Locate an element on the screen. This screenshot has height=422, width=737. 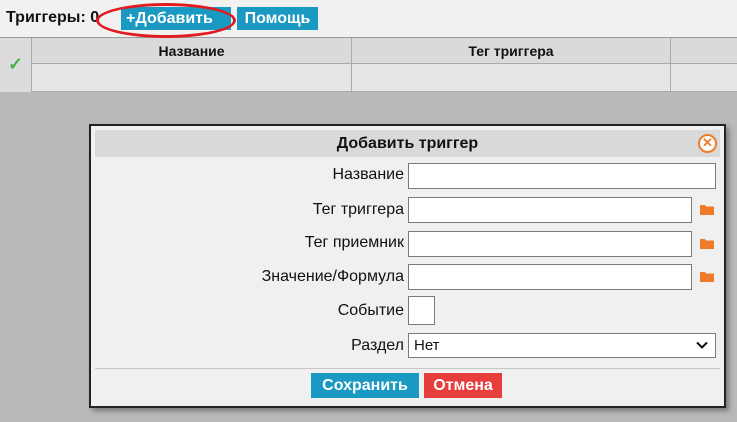
receiver-tag-input is located at coordinates (550, 244).